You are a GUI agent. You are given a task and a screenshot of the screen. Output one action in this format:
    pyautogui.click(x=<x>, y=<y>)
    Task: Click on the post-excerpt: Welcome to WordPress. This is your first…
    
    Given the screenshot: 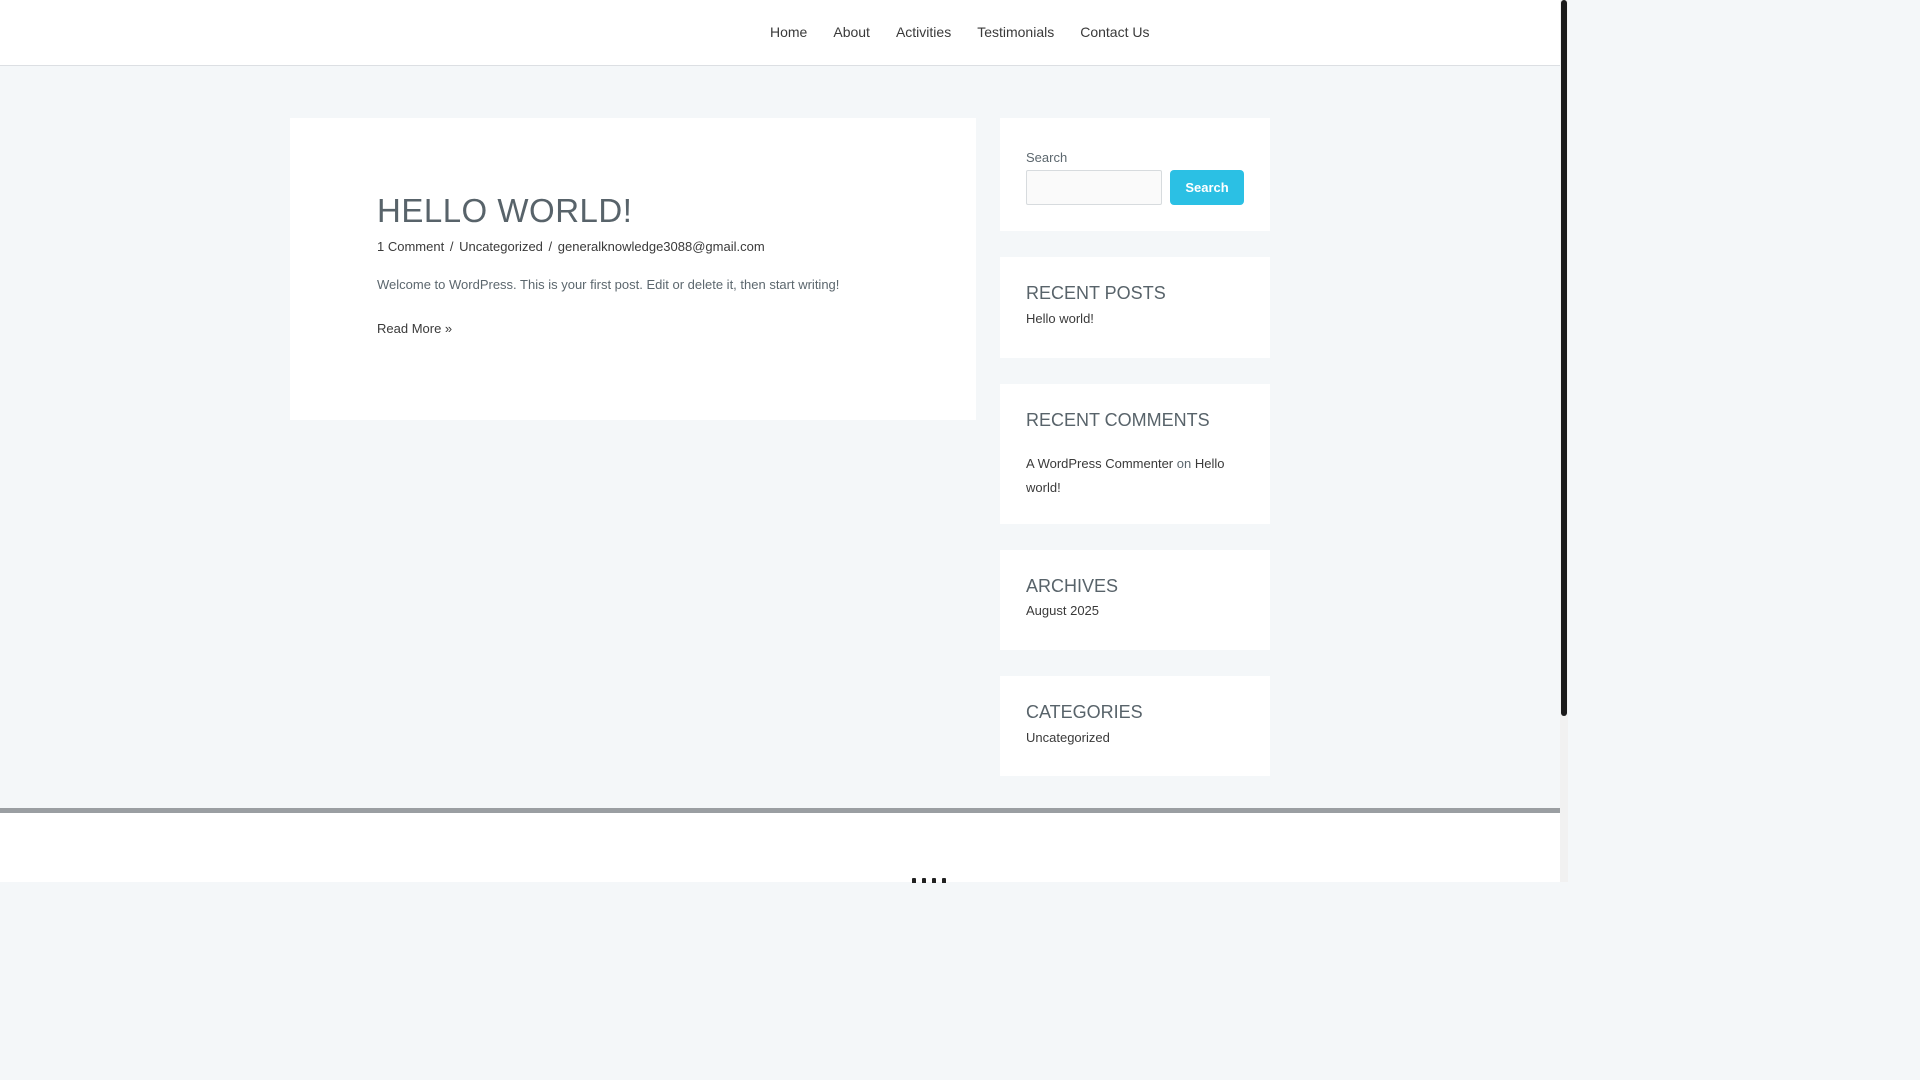 What is the action you would take?
    pyautogui.click(x=608, y=284)
    